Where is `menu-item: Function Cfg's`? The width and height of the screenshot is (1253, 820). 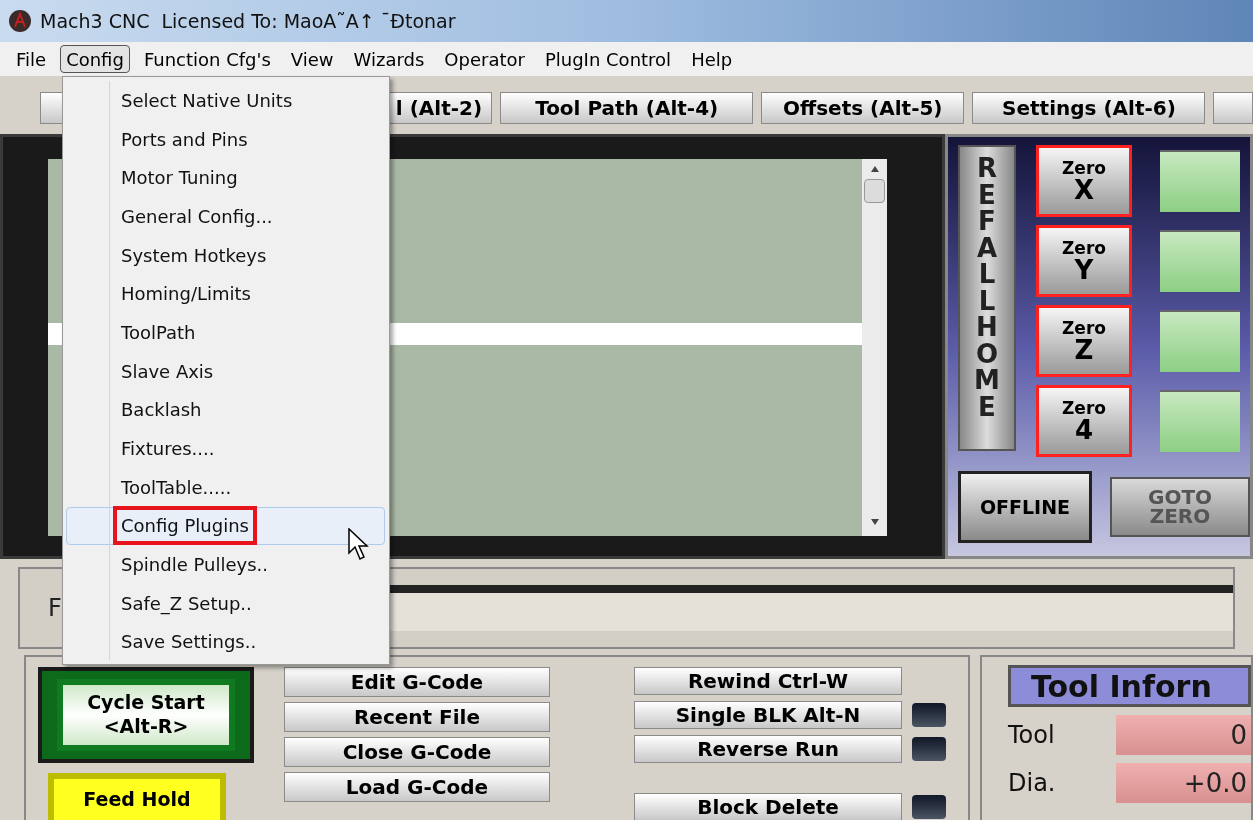 menu-item: Function Cfg's is located at coordinates (207, 59).